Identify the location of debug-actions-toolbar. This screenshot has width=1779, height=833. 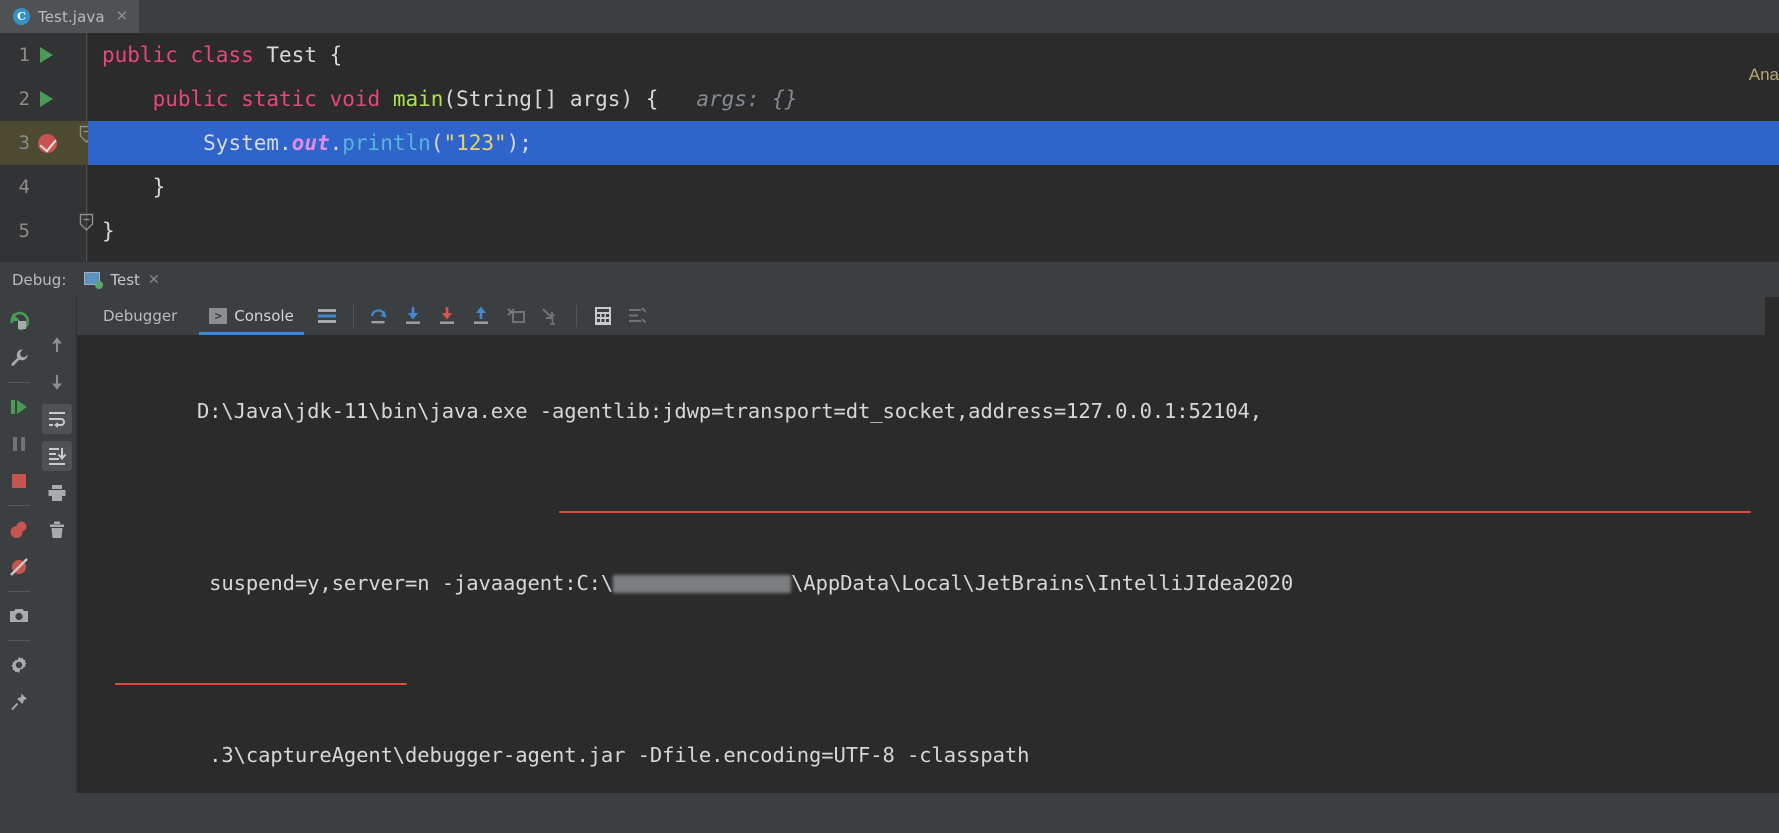
(19, 545).